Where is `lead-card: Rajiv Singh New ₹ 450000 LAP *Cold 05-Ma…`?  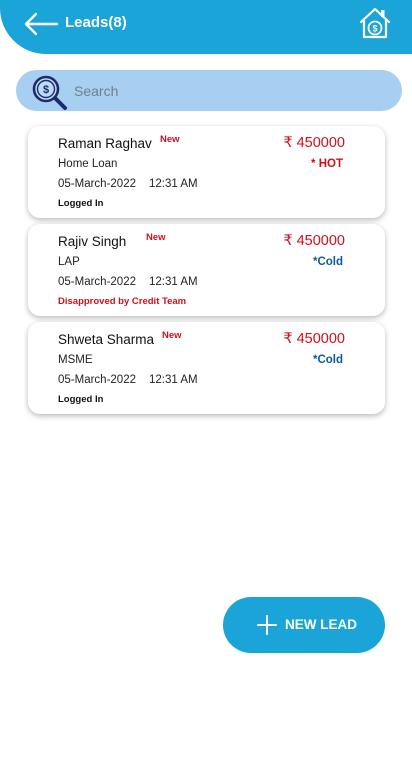
lead-card: Rajiv Singh New ₹ 450000 LAP *Cold 05-Ma… is located at coordinates (206, 270).